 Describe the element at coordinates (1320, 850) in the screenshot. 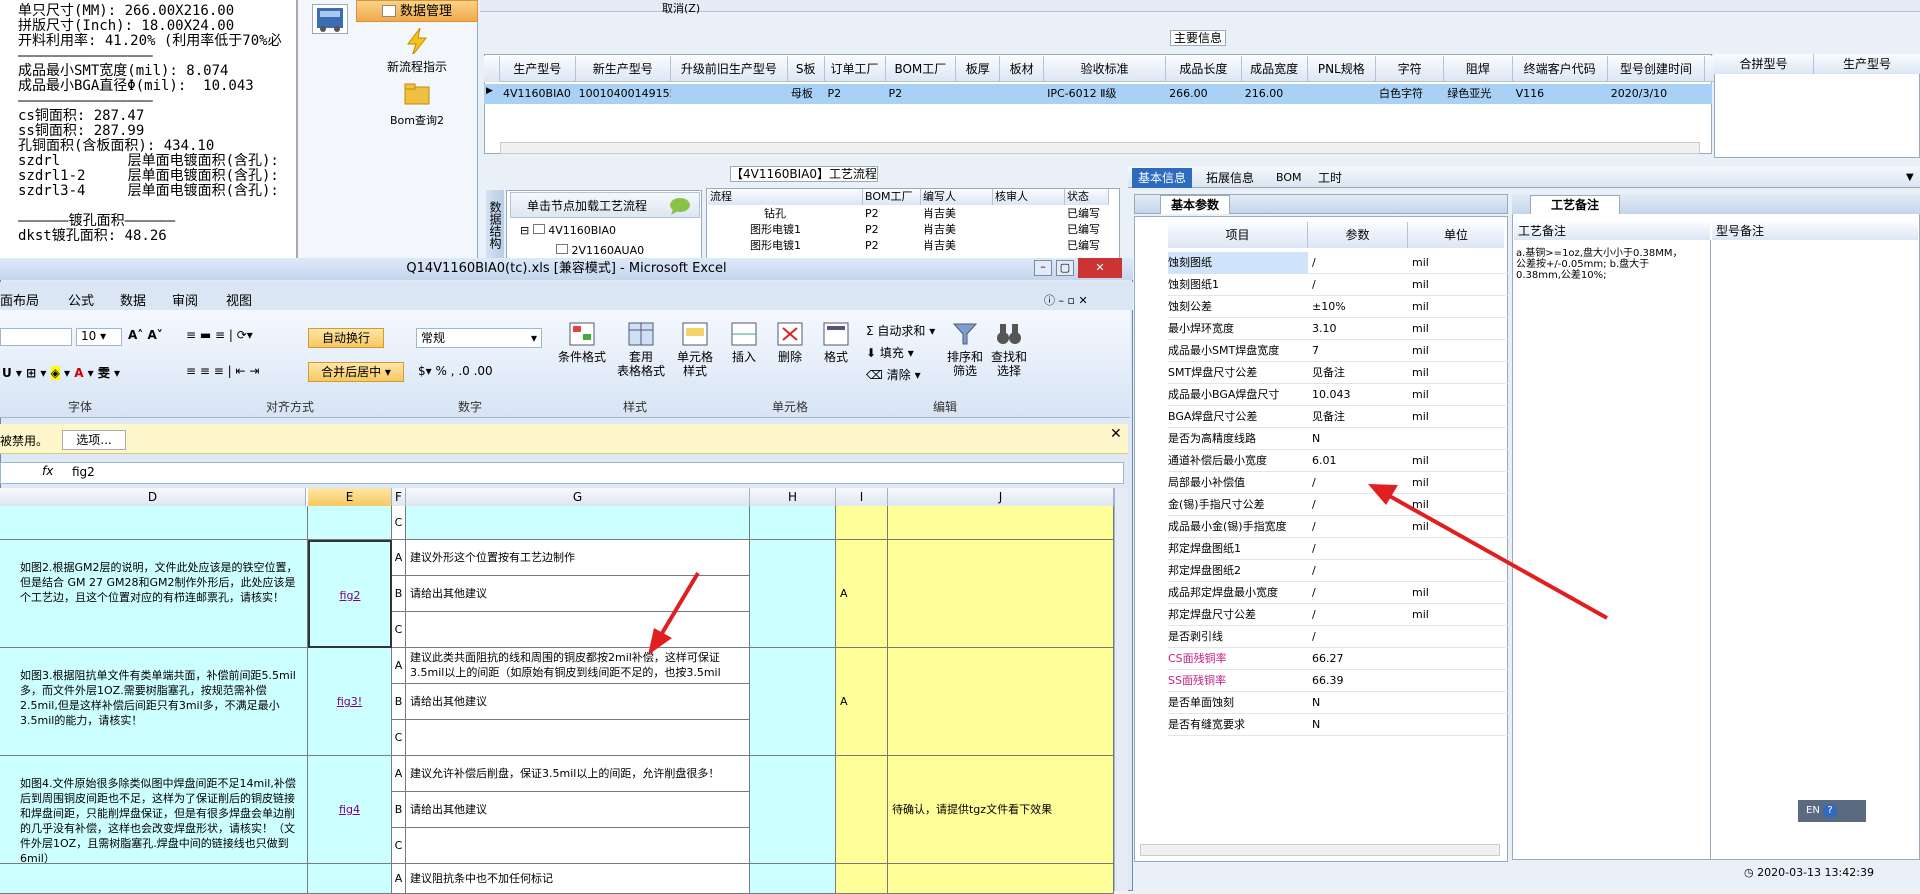

I see `params-hscrollbar` at that location.